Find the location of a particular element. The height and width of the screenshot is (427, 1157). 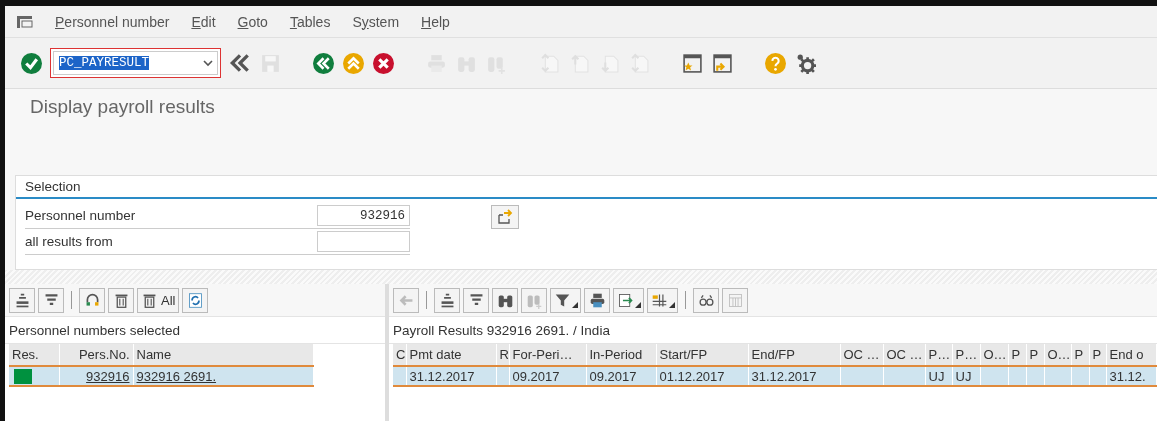

filter-button is located at coordinates (565, 300).